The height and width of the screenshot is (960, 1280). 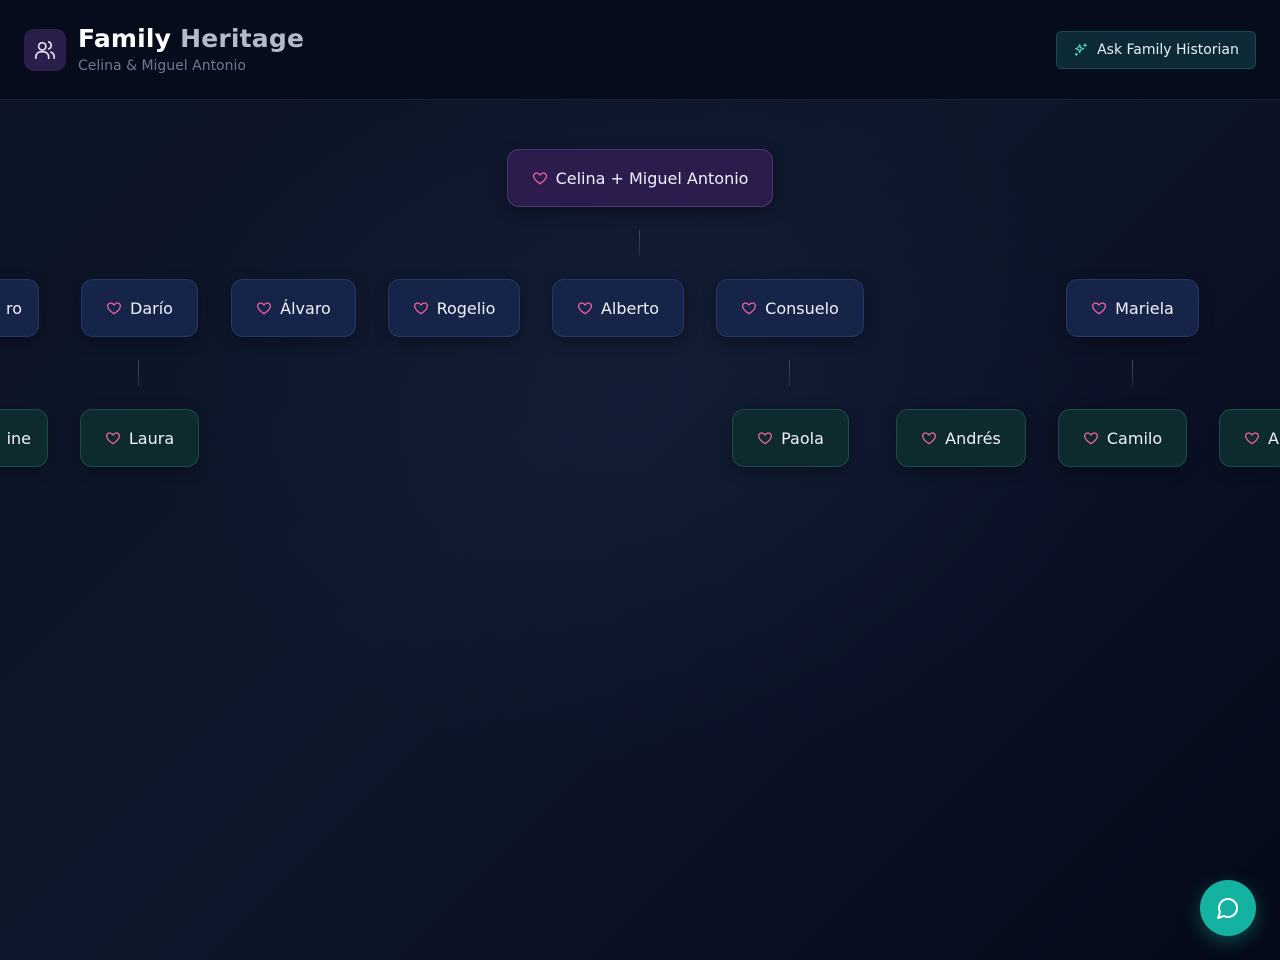 I want to click on tree-node-label: Camilo, so click(x=1134, y=438).